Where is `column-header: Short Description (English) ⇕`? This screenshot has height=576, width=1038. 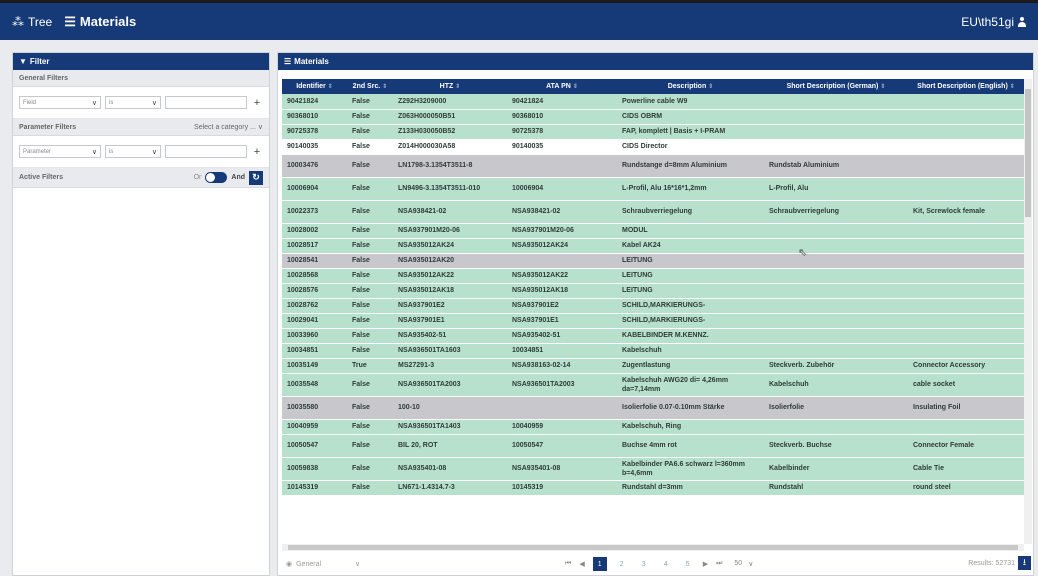
column-header: Short Description (English) ⇕ is located at coordinates (966, 86).